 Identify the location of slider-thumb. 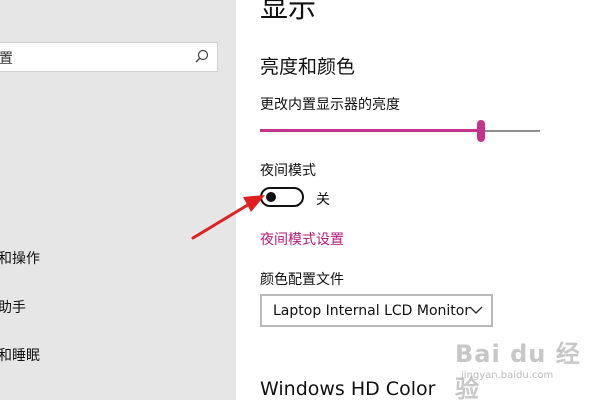
(481, 131).